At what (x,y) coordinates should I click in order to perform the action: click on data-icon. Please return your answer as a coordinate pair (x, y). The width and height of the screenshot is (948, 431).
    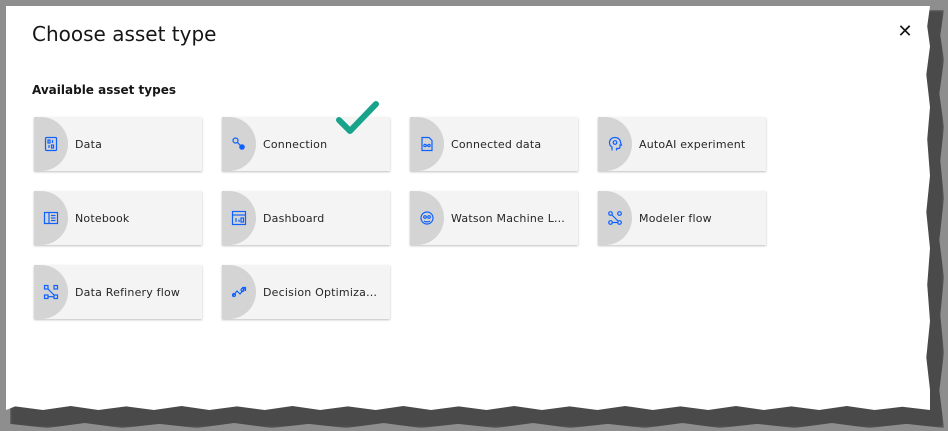
    Looking at the image, I should click on (51, 144).